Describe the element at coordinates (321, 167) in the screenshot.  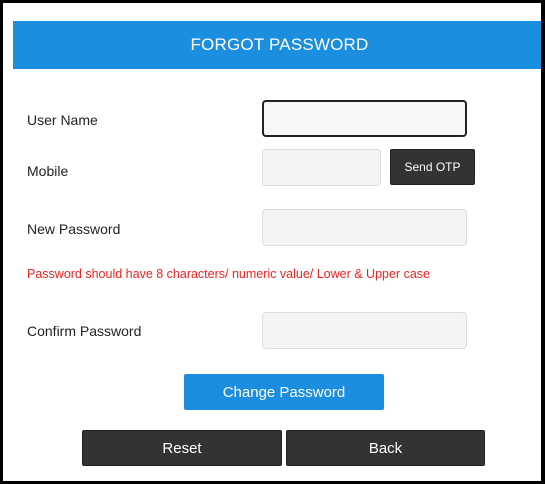
I see `mobile-input` at that location.